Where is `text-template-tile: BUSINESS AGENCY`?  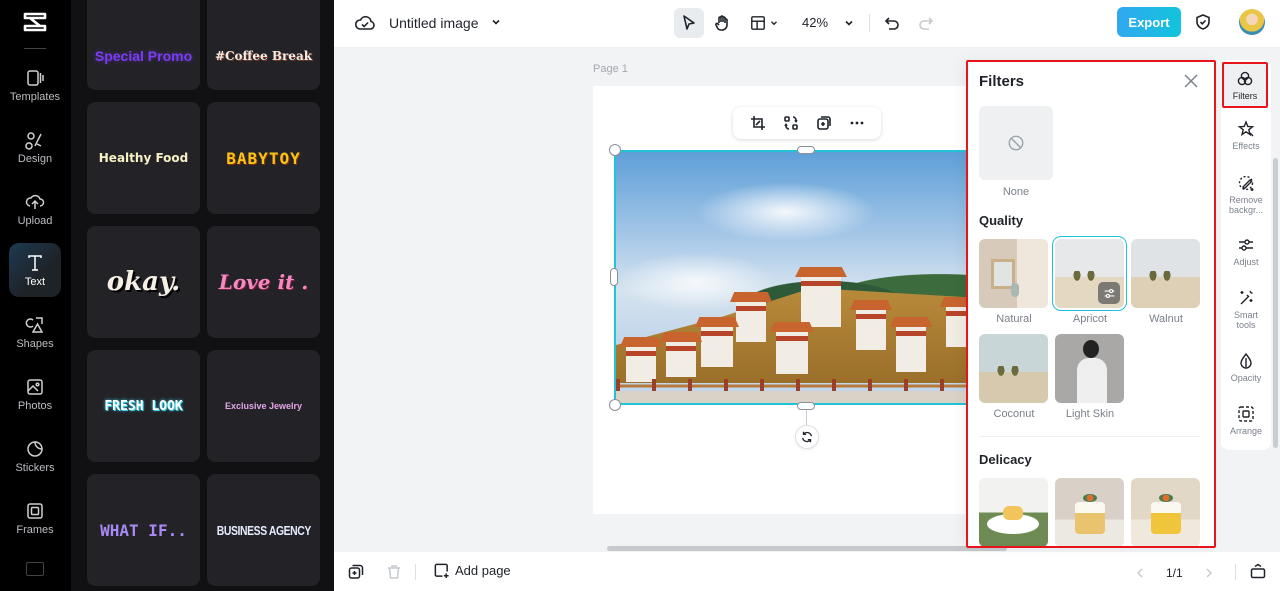 text-template-tile: BUSINESS AGENCY is located at coordinates (263, 530).